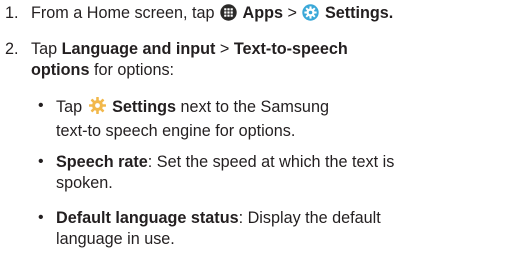 The width and height of the screenshot is (508, 271). Describe the element at coordinates (228, 15) in the screenshot. I see `apps-grid-icon` at that location.